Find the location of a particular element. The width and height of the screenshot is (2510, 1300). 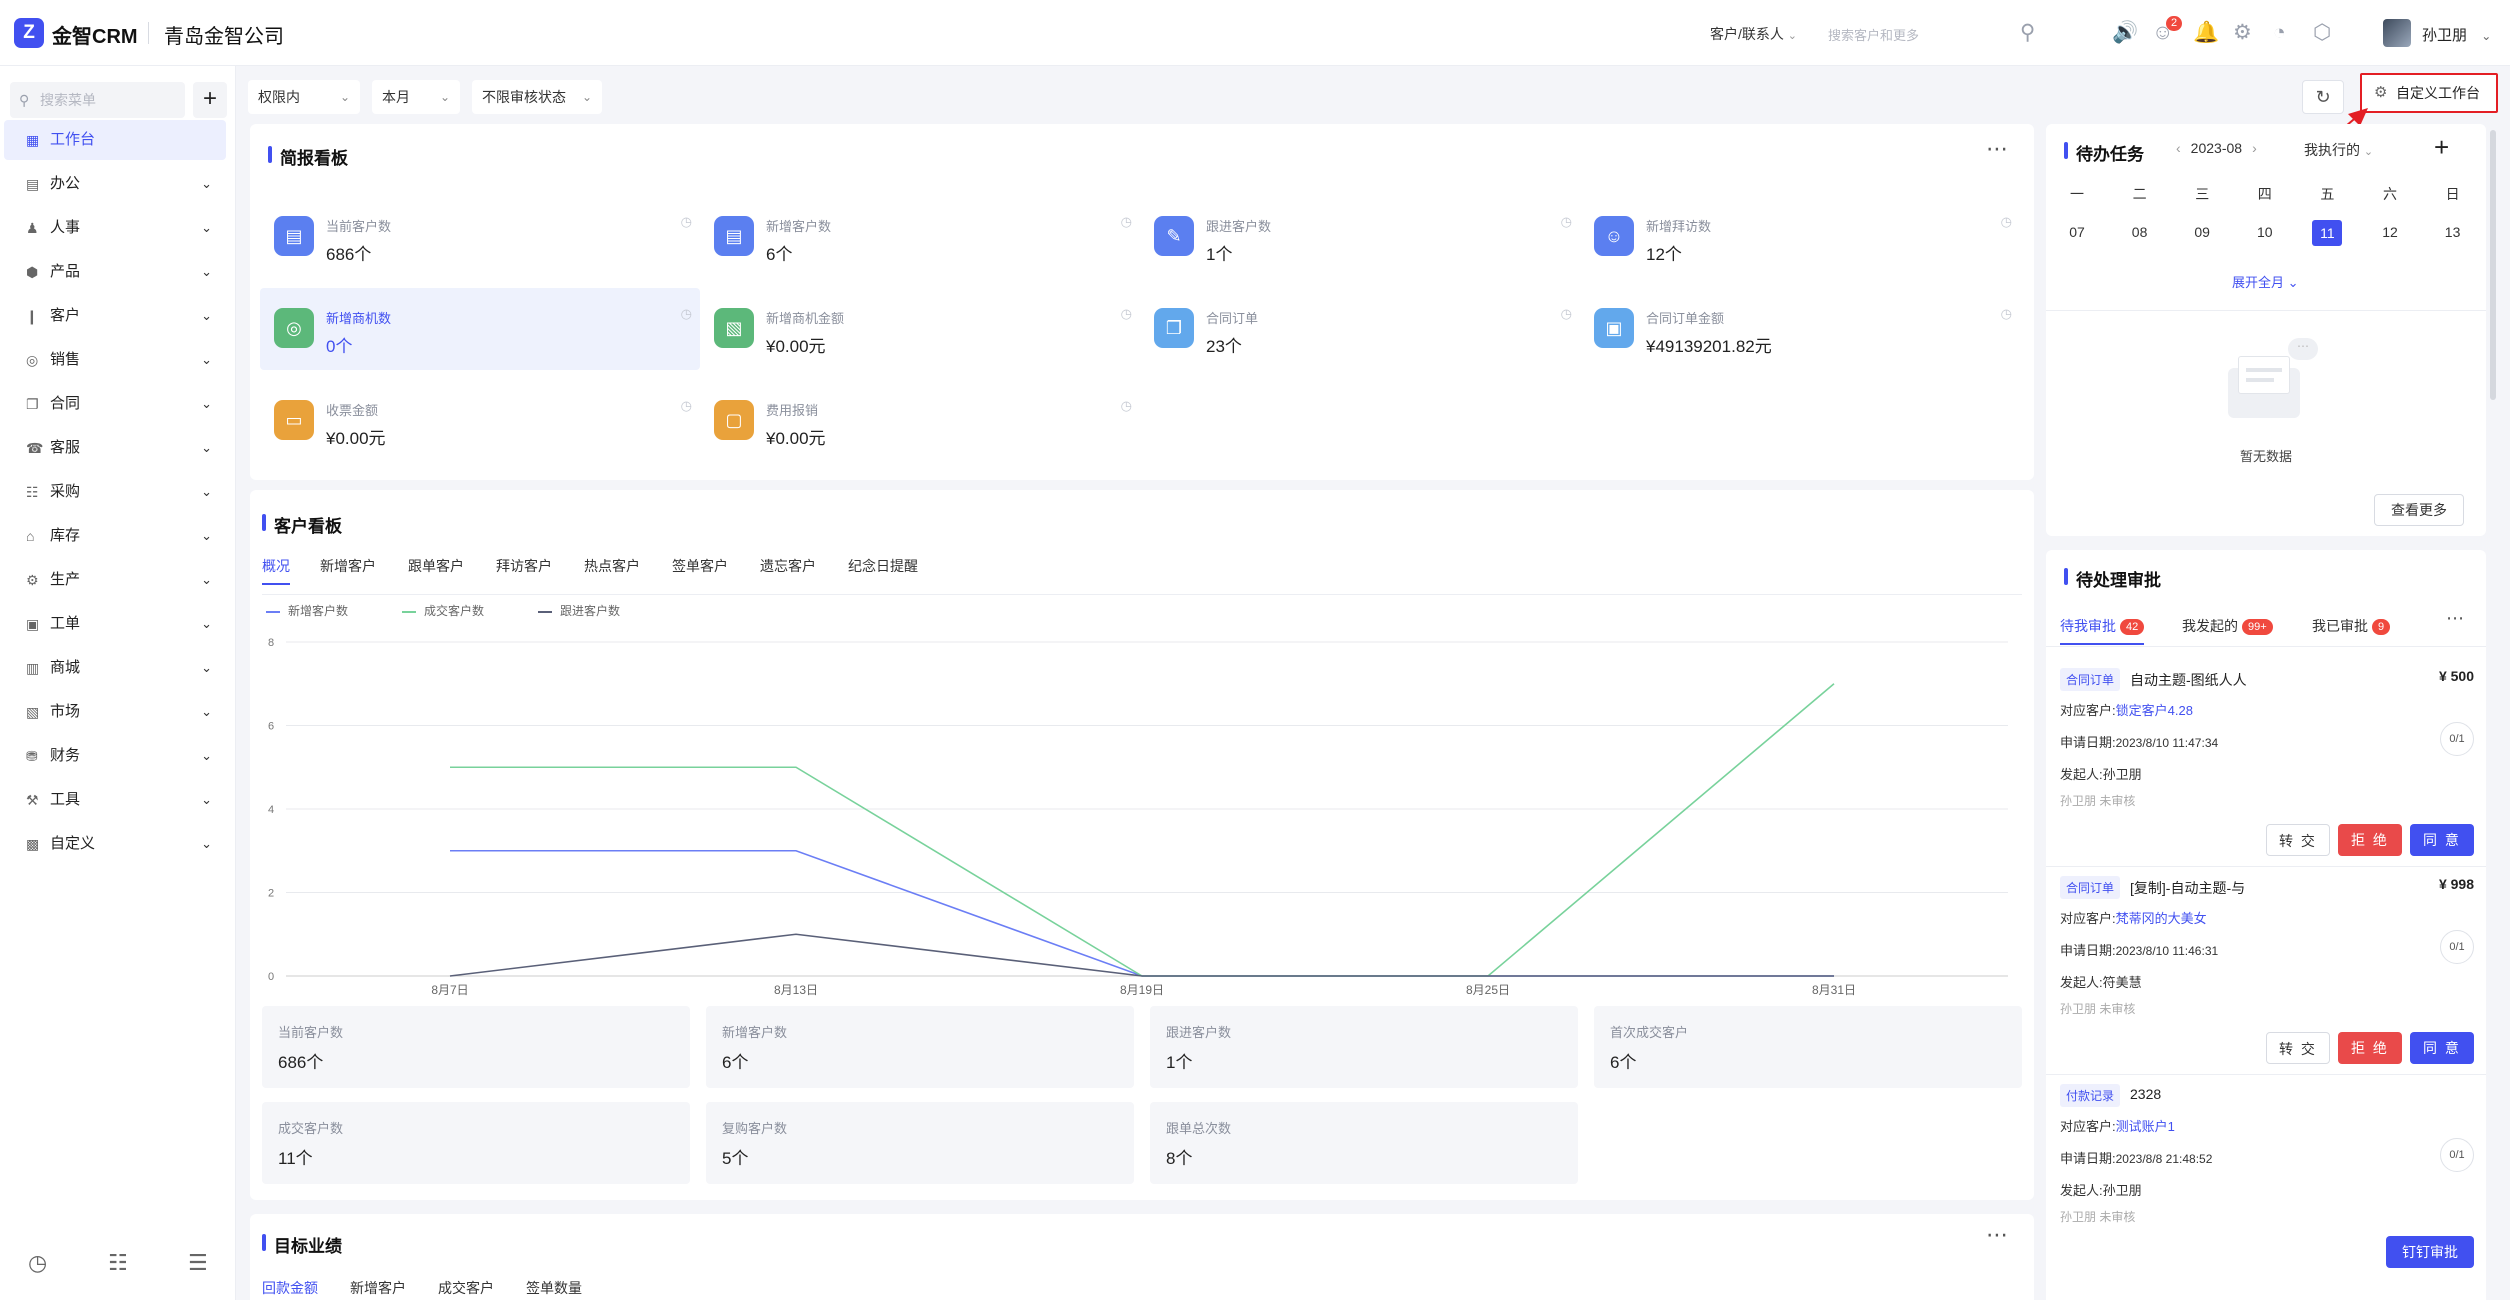

brand-logo: Z is located at coordinates (29, 33).